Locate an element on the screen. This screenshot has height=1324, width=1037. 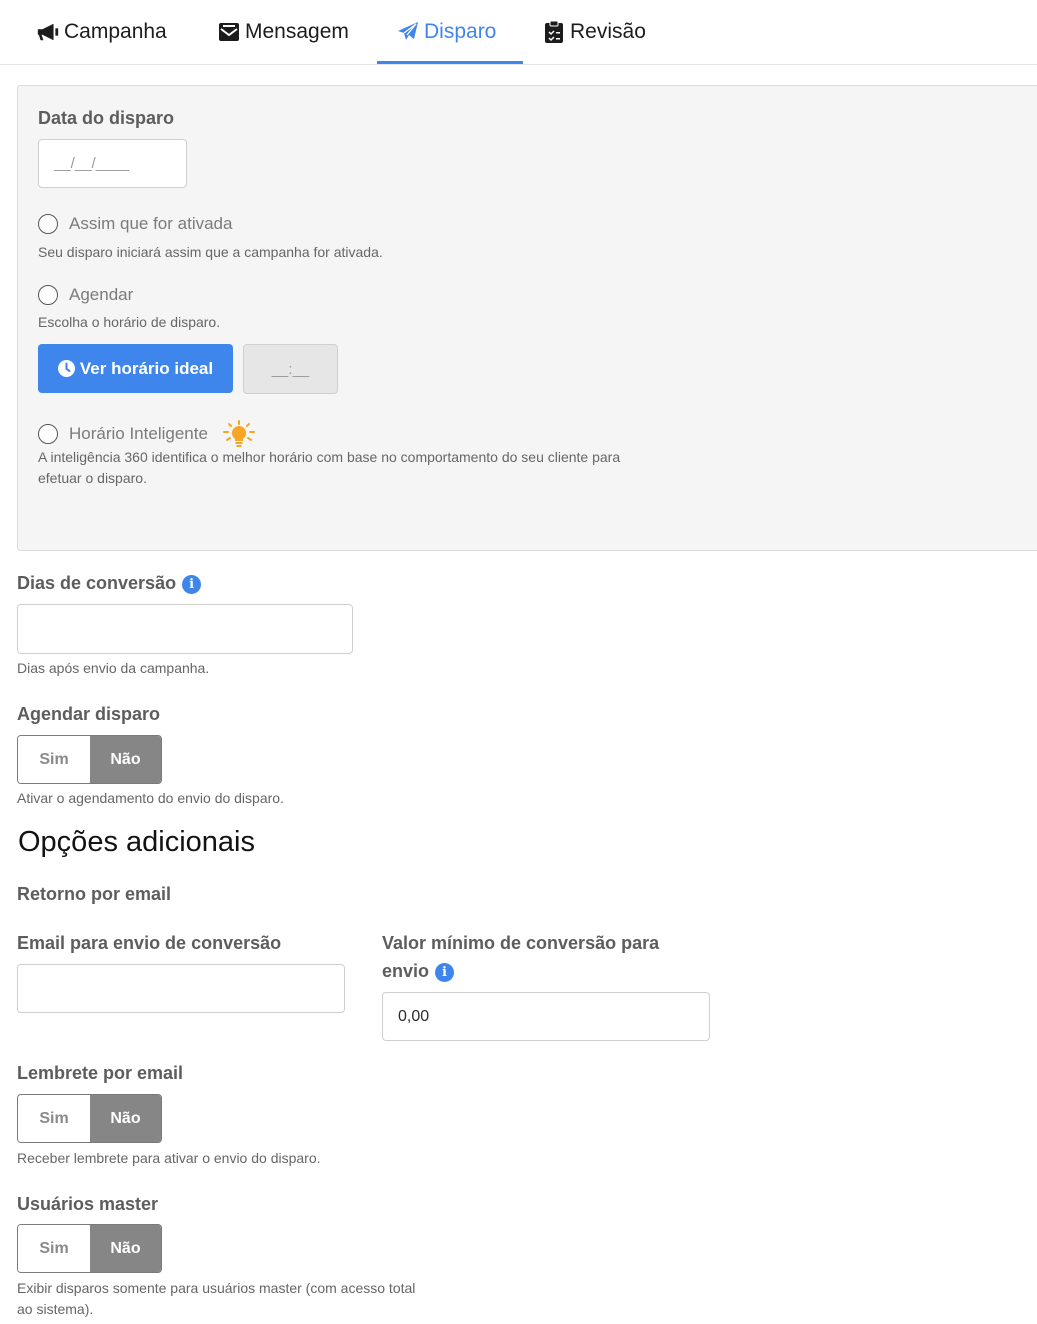
tab-label: Mensagem is located at coordinates (297, 31).